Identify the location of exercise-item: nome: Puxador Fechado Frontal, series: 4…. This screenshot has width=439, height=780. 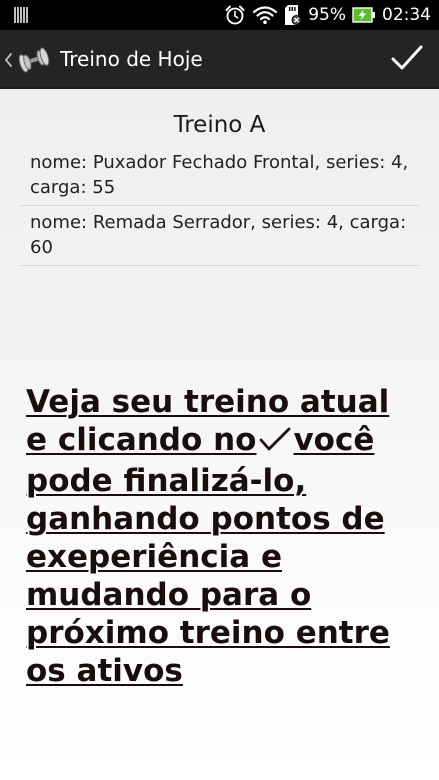
(219, 176).